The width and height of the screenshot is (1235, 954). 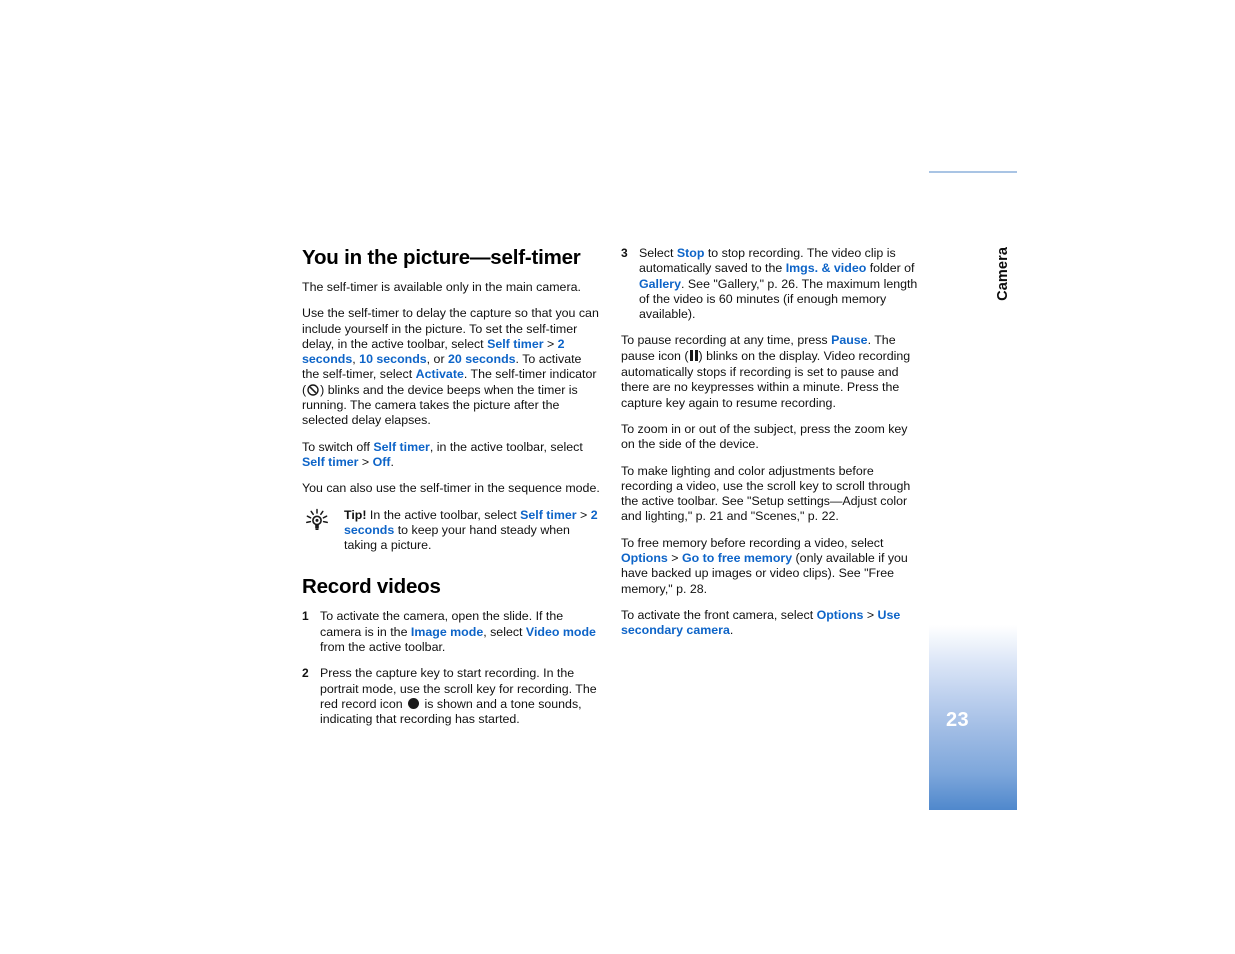 What do you see at coordinates (624, 253) in the screenshot?
I see `step-number: 3` at bounding box center [624, 253].